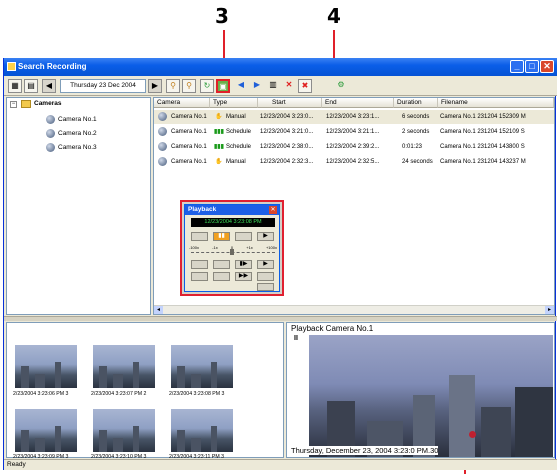 The height and width of the screenshot is (474, 558). I want to click on window-titlebar: Search Recording _ □ ✕, so click(280, 67).